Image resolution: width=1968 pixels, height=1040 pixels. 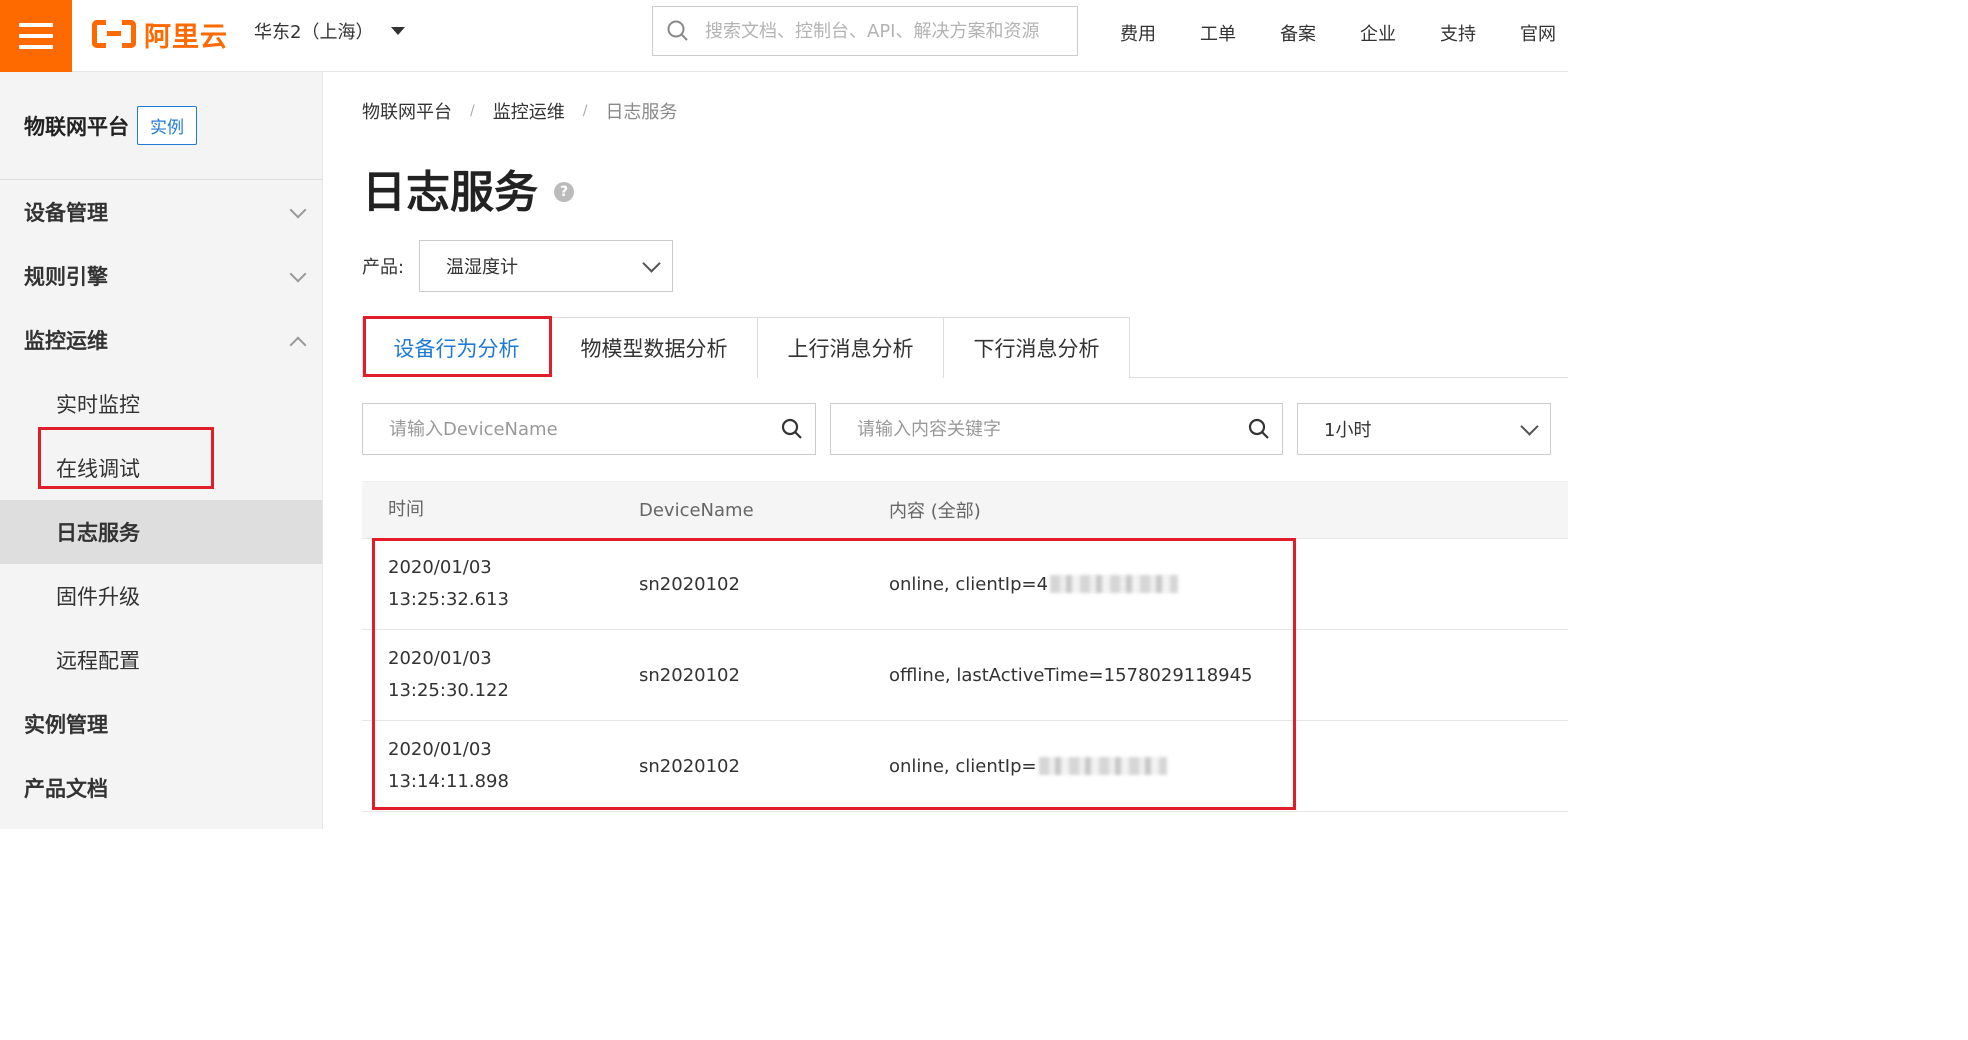 What do you see at coordinates (406, 509) in the screenshot?
I see `column-header-time: 时间` at bounding box center [406, 509].